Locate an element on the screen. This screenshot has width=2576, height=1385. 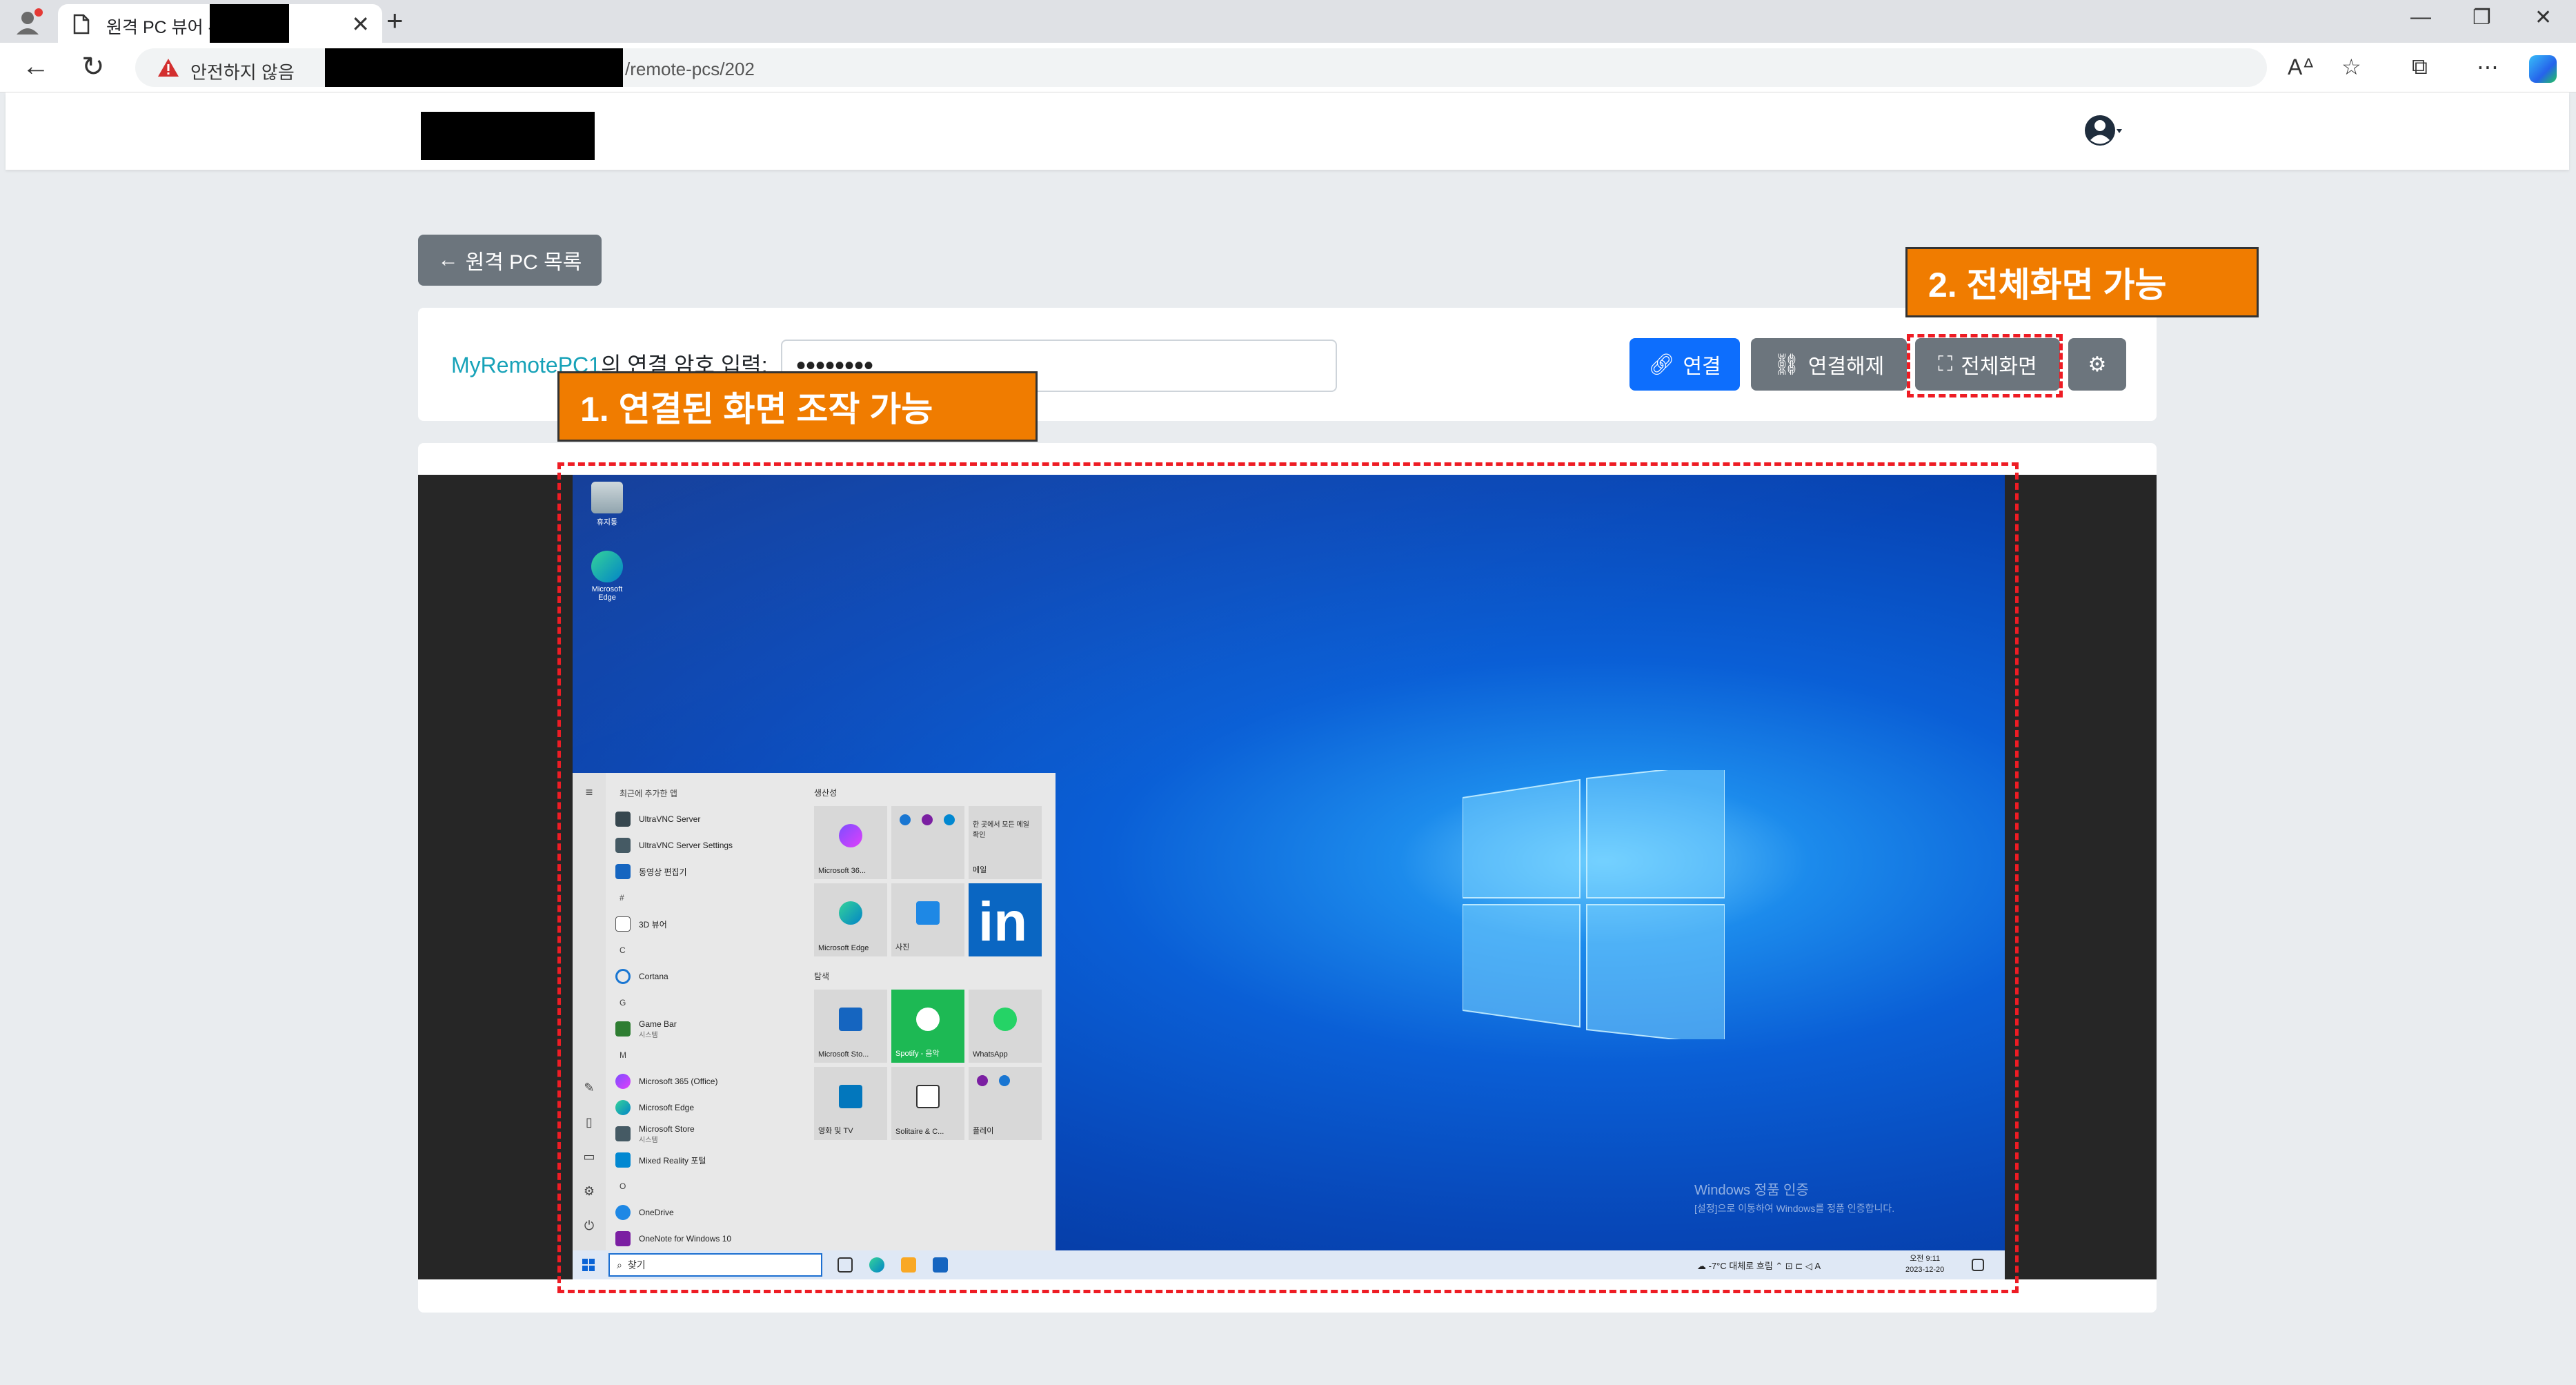
back-to-list-button: ← 원격 PC 목록 is located at coordinates (510, 260).